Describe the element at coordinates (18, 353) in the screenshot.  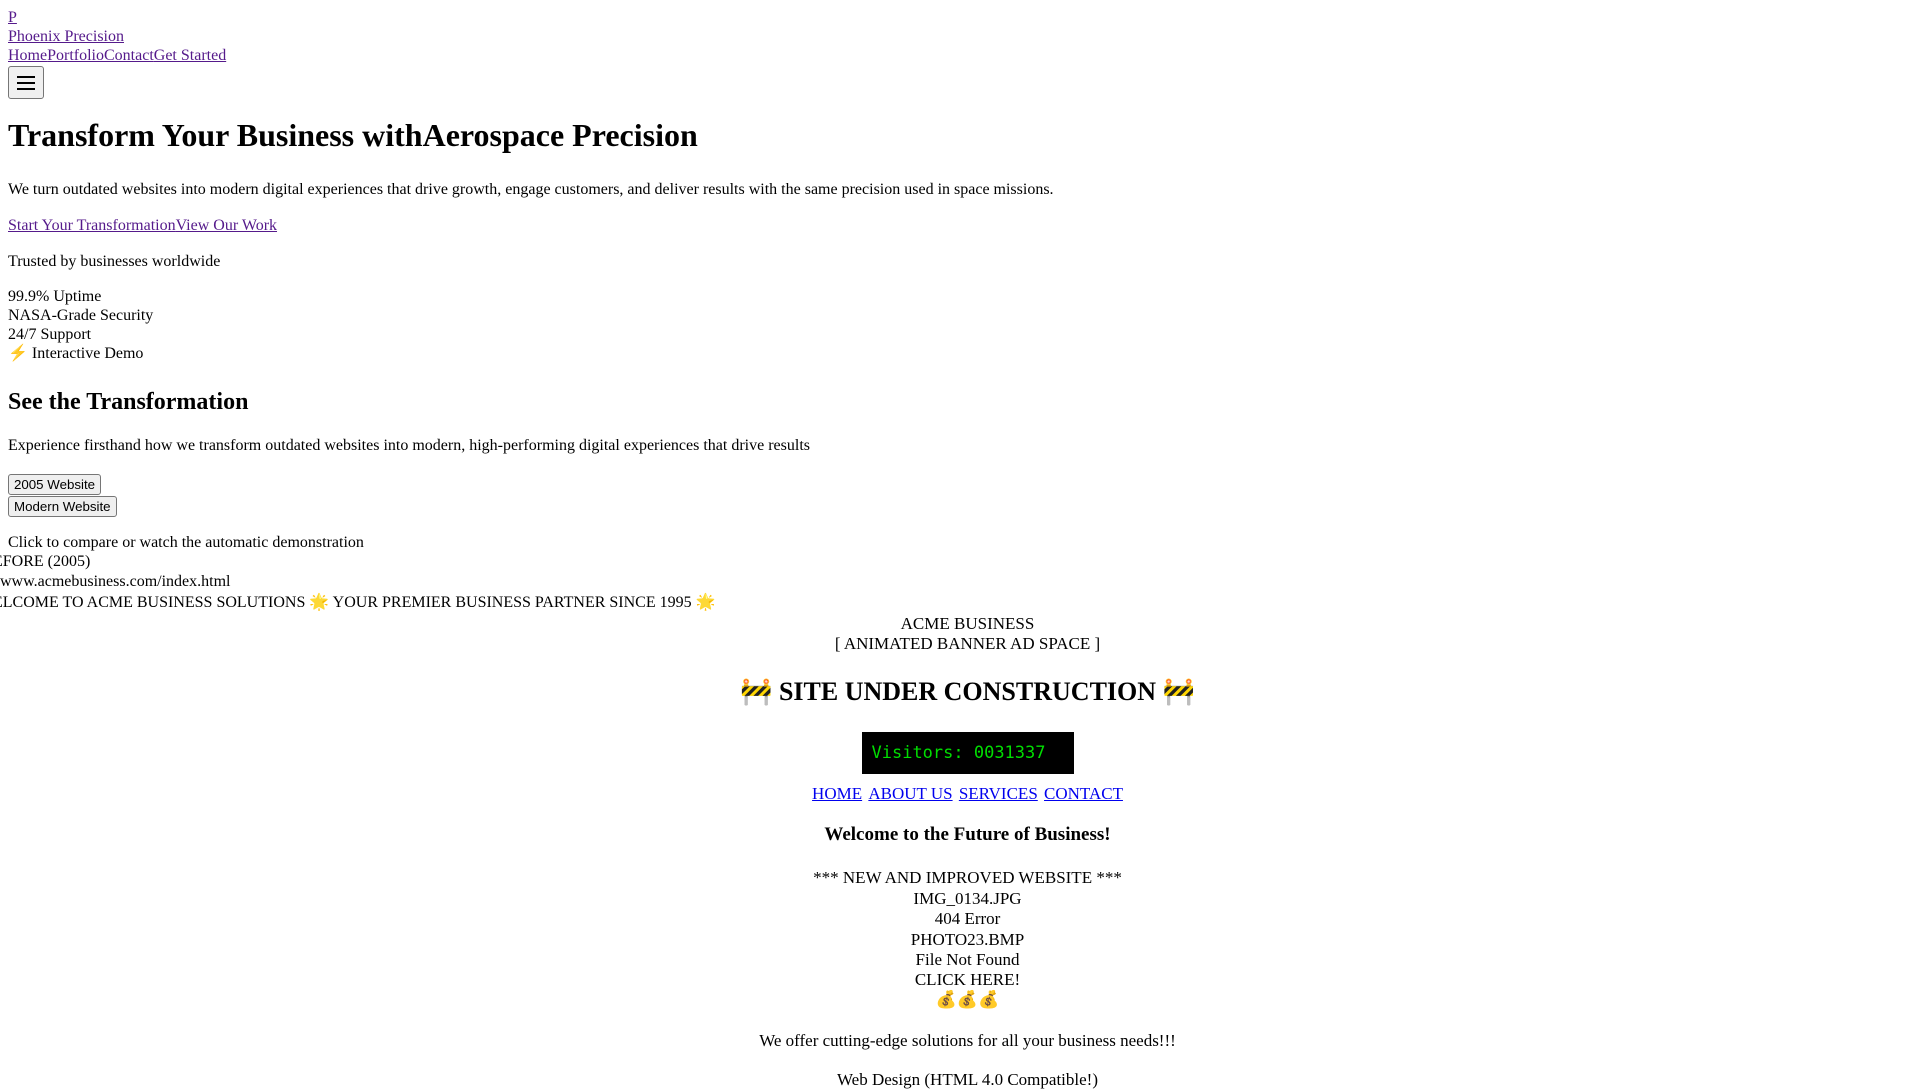
I see `lightning-icon: ⚡` at that location.